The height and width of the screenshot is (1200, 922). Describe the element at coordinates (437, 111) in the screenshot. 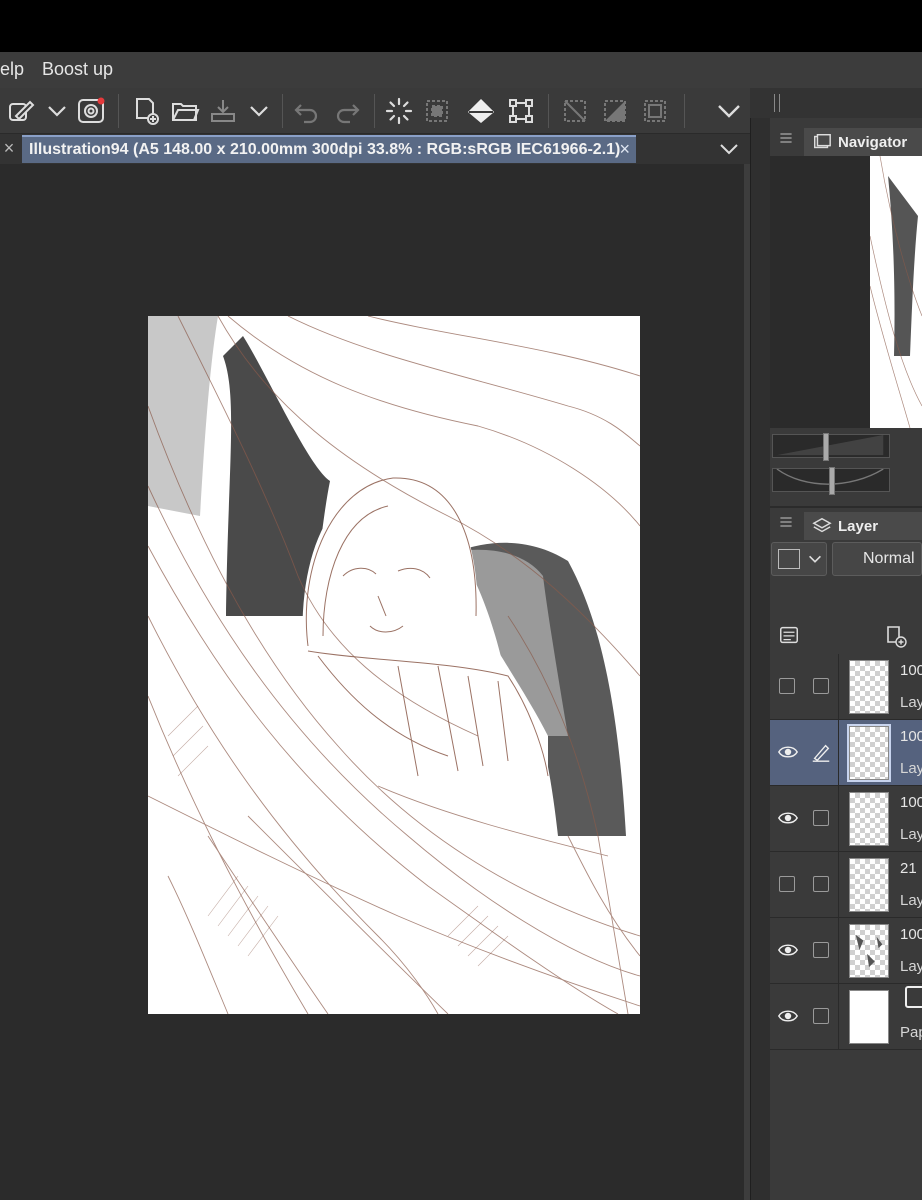

I see `clear-outside-selection-icon` at that location.